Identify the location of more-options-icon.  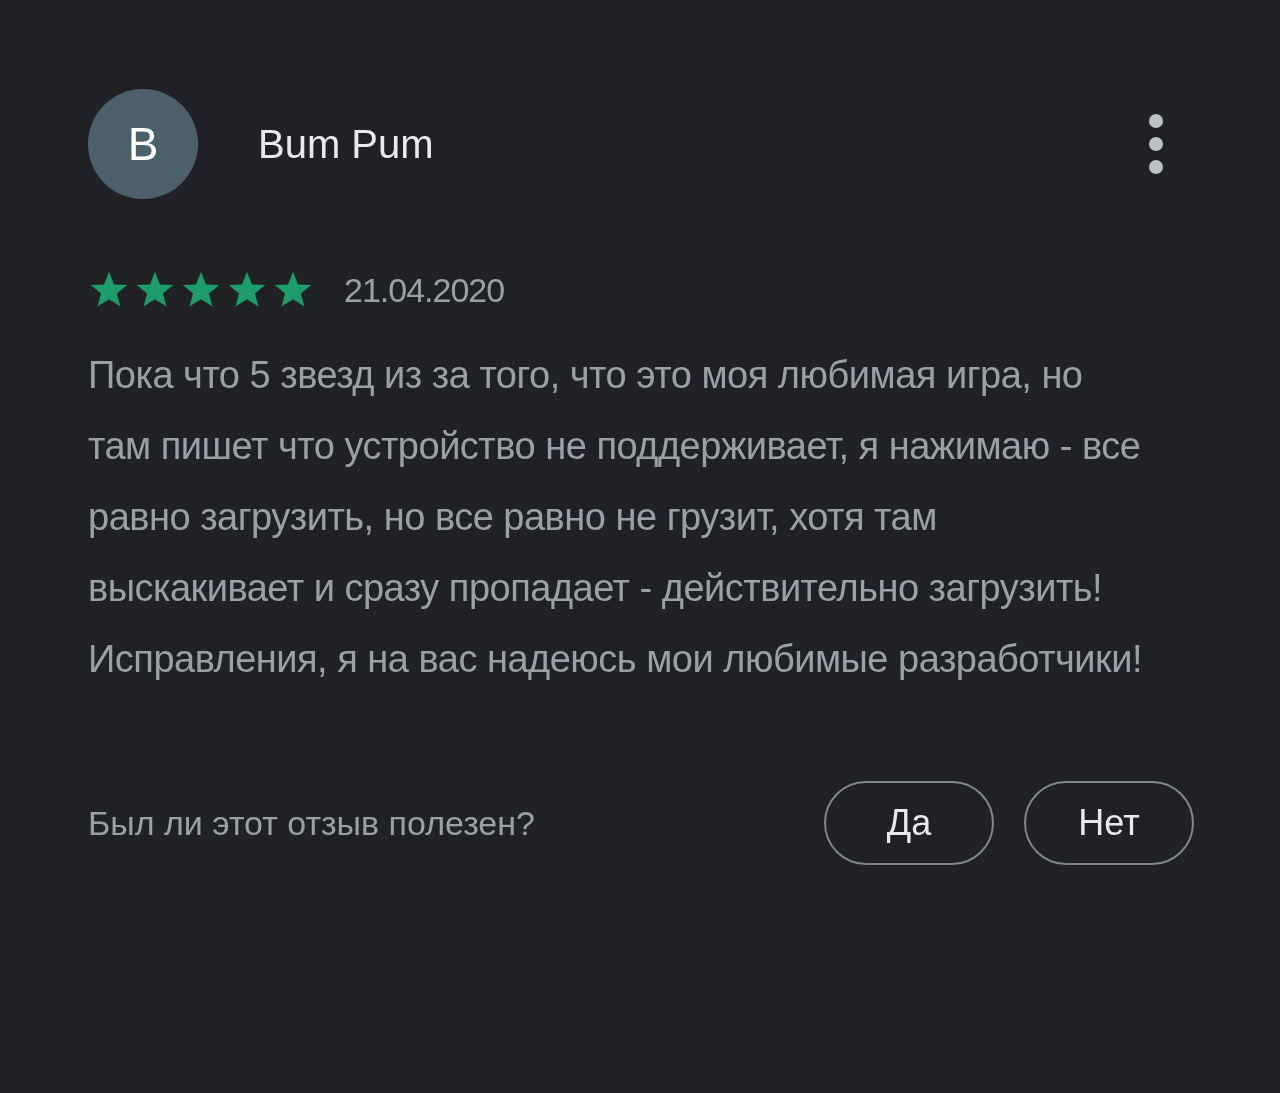
(1156, 144).